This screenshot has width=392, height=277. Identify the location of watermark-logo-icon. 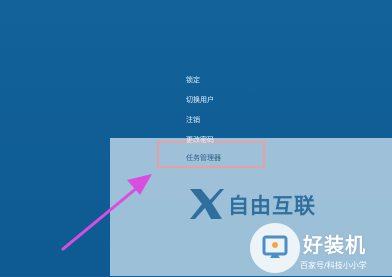
(207, 204).